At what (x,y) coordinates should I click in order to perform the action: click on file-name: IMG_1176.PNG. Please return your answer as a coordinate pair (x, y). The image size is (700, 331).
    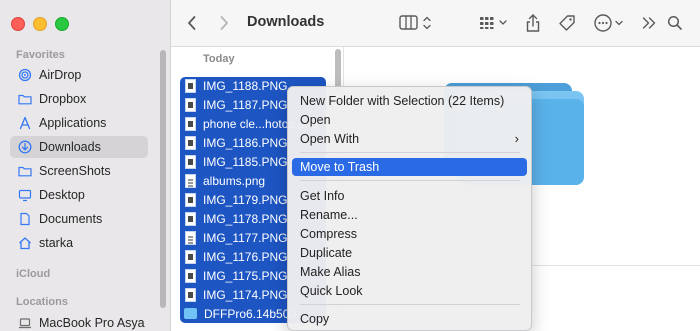
    Looking at the image, I should click on (245, 256).